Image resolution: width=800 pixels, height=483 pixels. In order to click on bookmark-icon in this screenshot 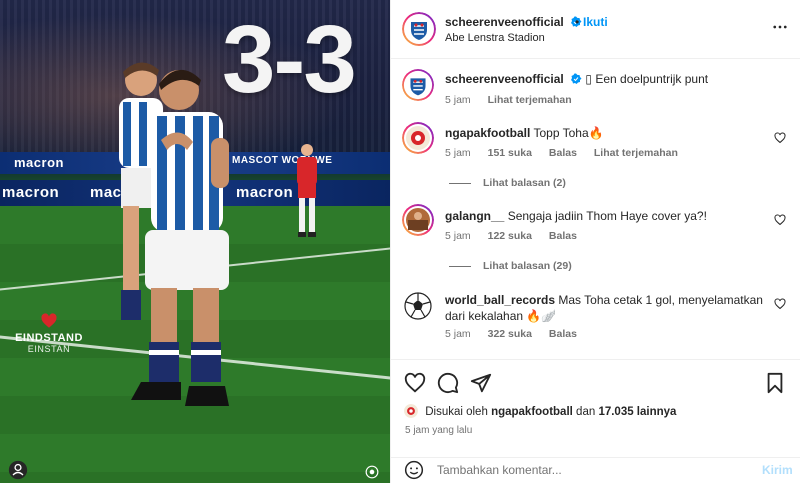, I will do `click(775, 383)`.